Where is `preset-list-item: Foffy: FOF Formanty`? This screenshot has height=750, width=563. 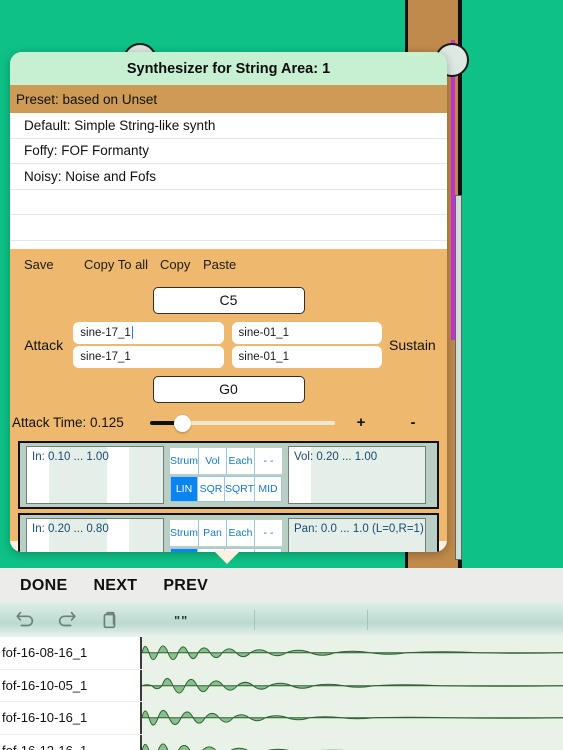 preset-list-item: Foffy: FOF Formanty is located at coordinates (228, 151).